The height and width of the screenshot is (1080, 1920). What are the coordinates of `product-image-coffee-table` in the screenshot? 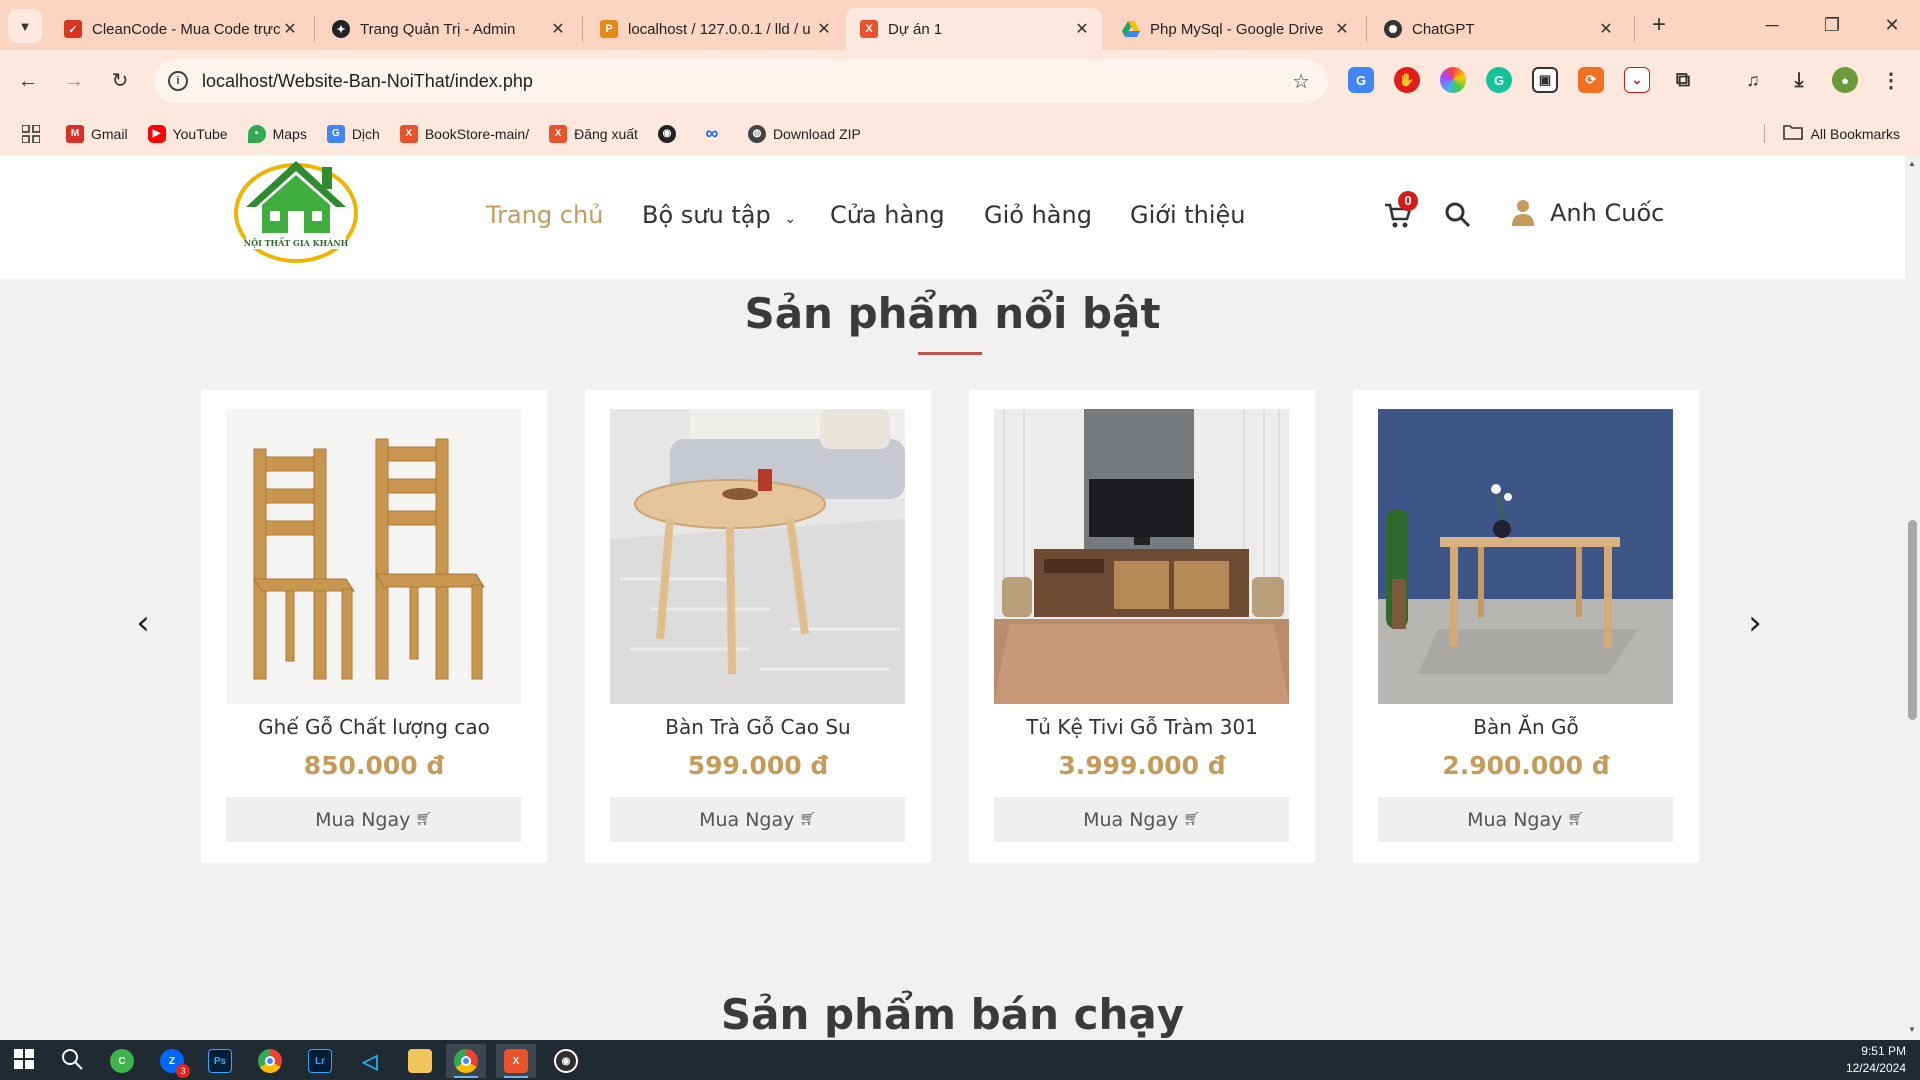 It's located at (757, 556).